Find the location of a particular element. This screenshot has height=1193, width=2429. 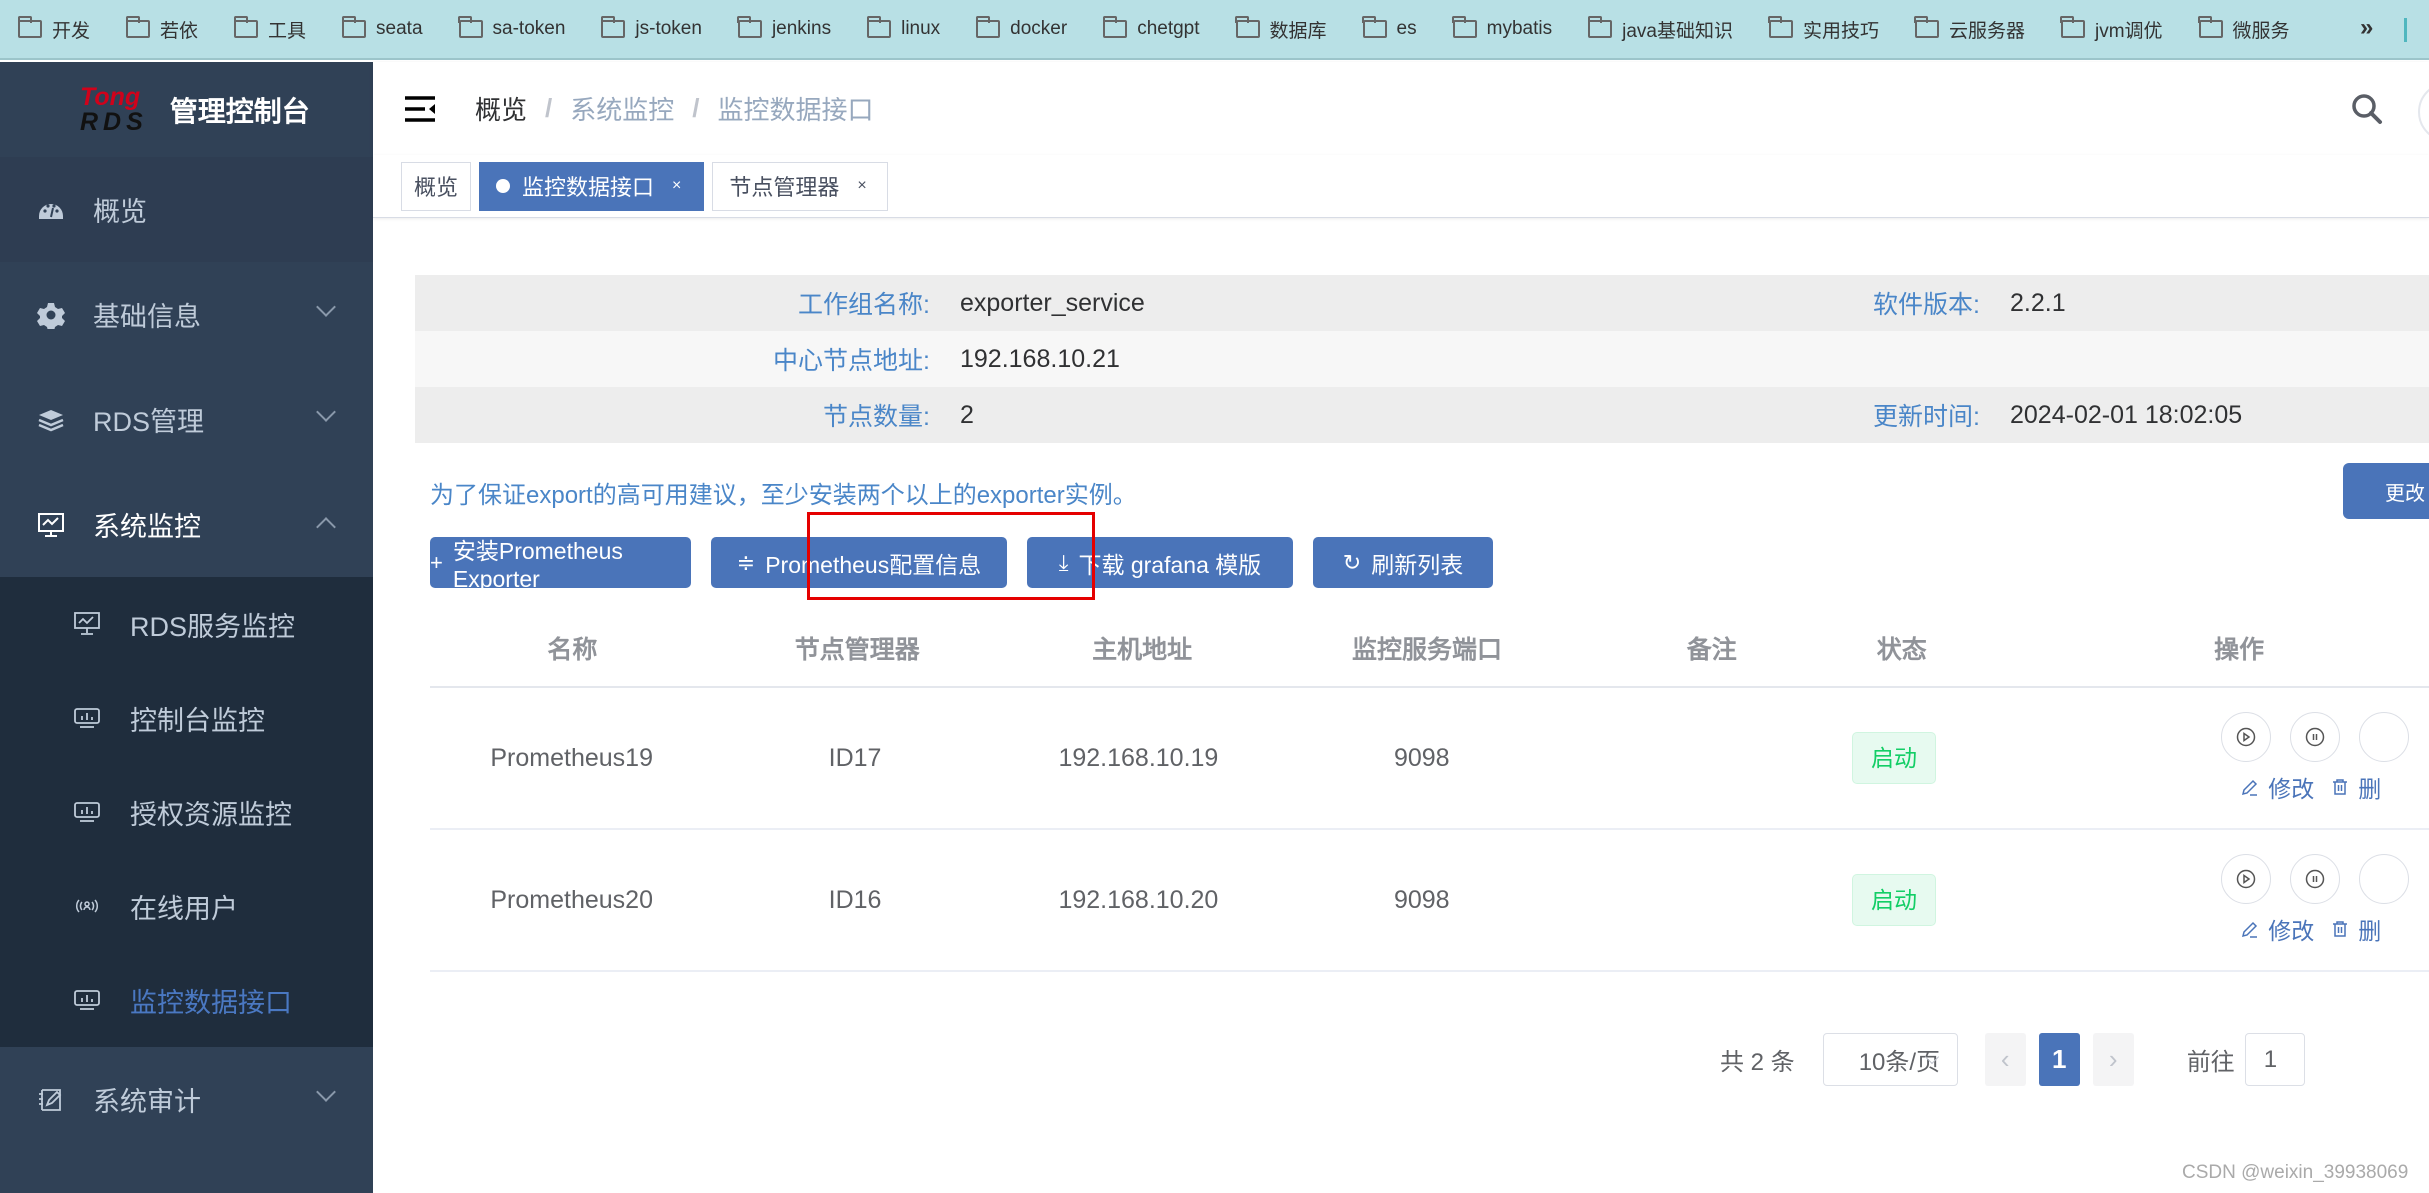

tag-node-manager: 节点管理器 × is located at coordinates (800, 186).